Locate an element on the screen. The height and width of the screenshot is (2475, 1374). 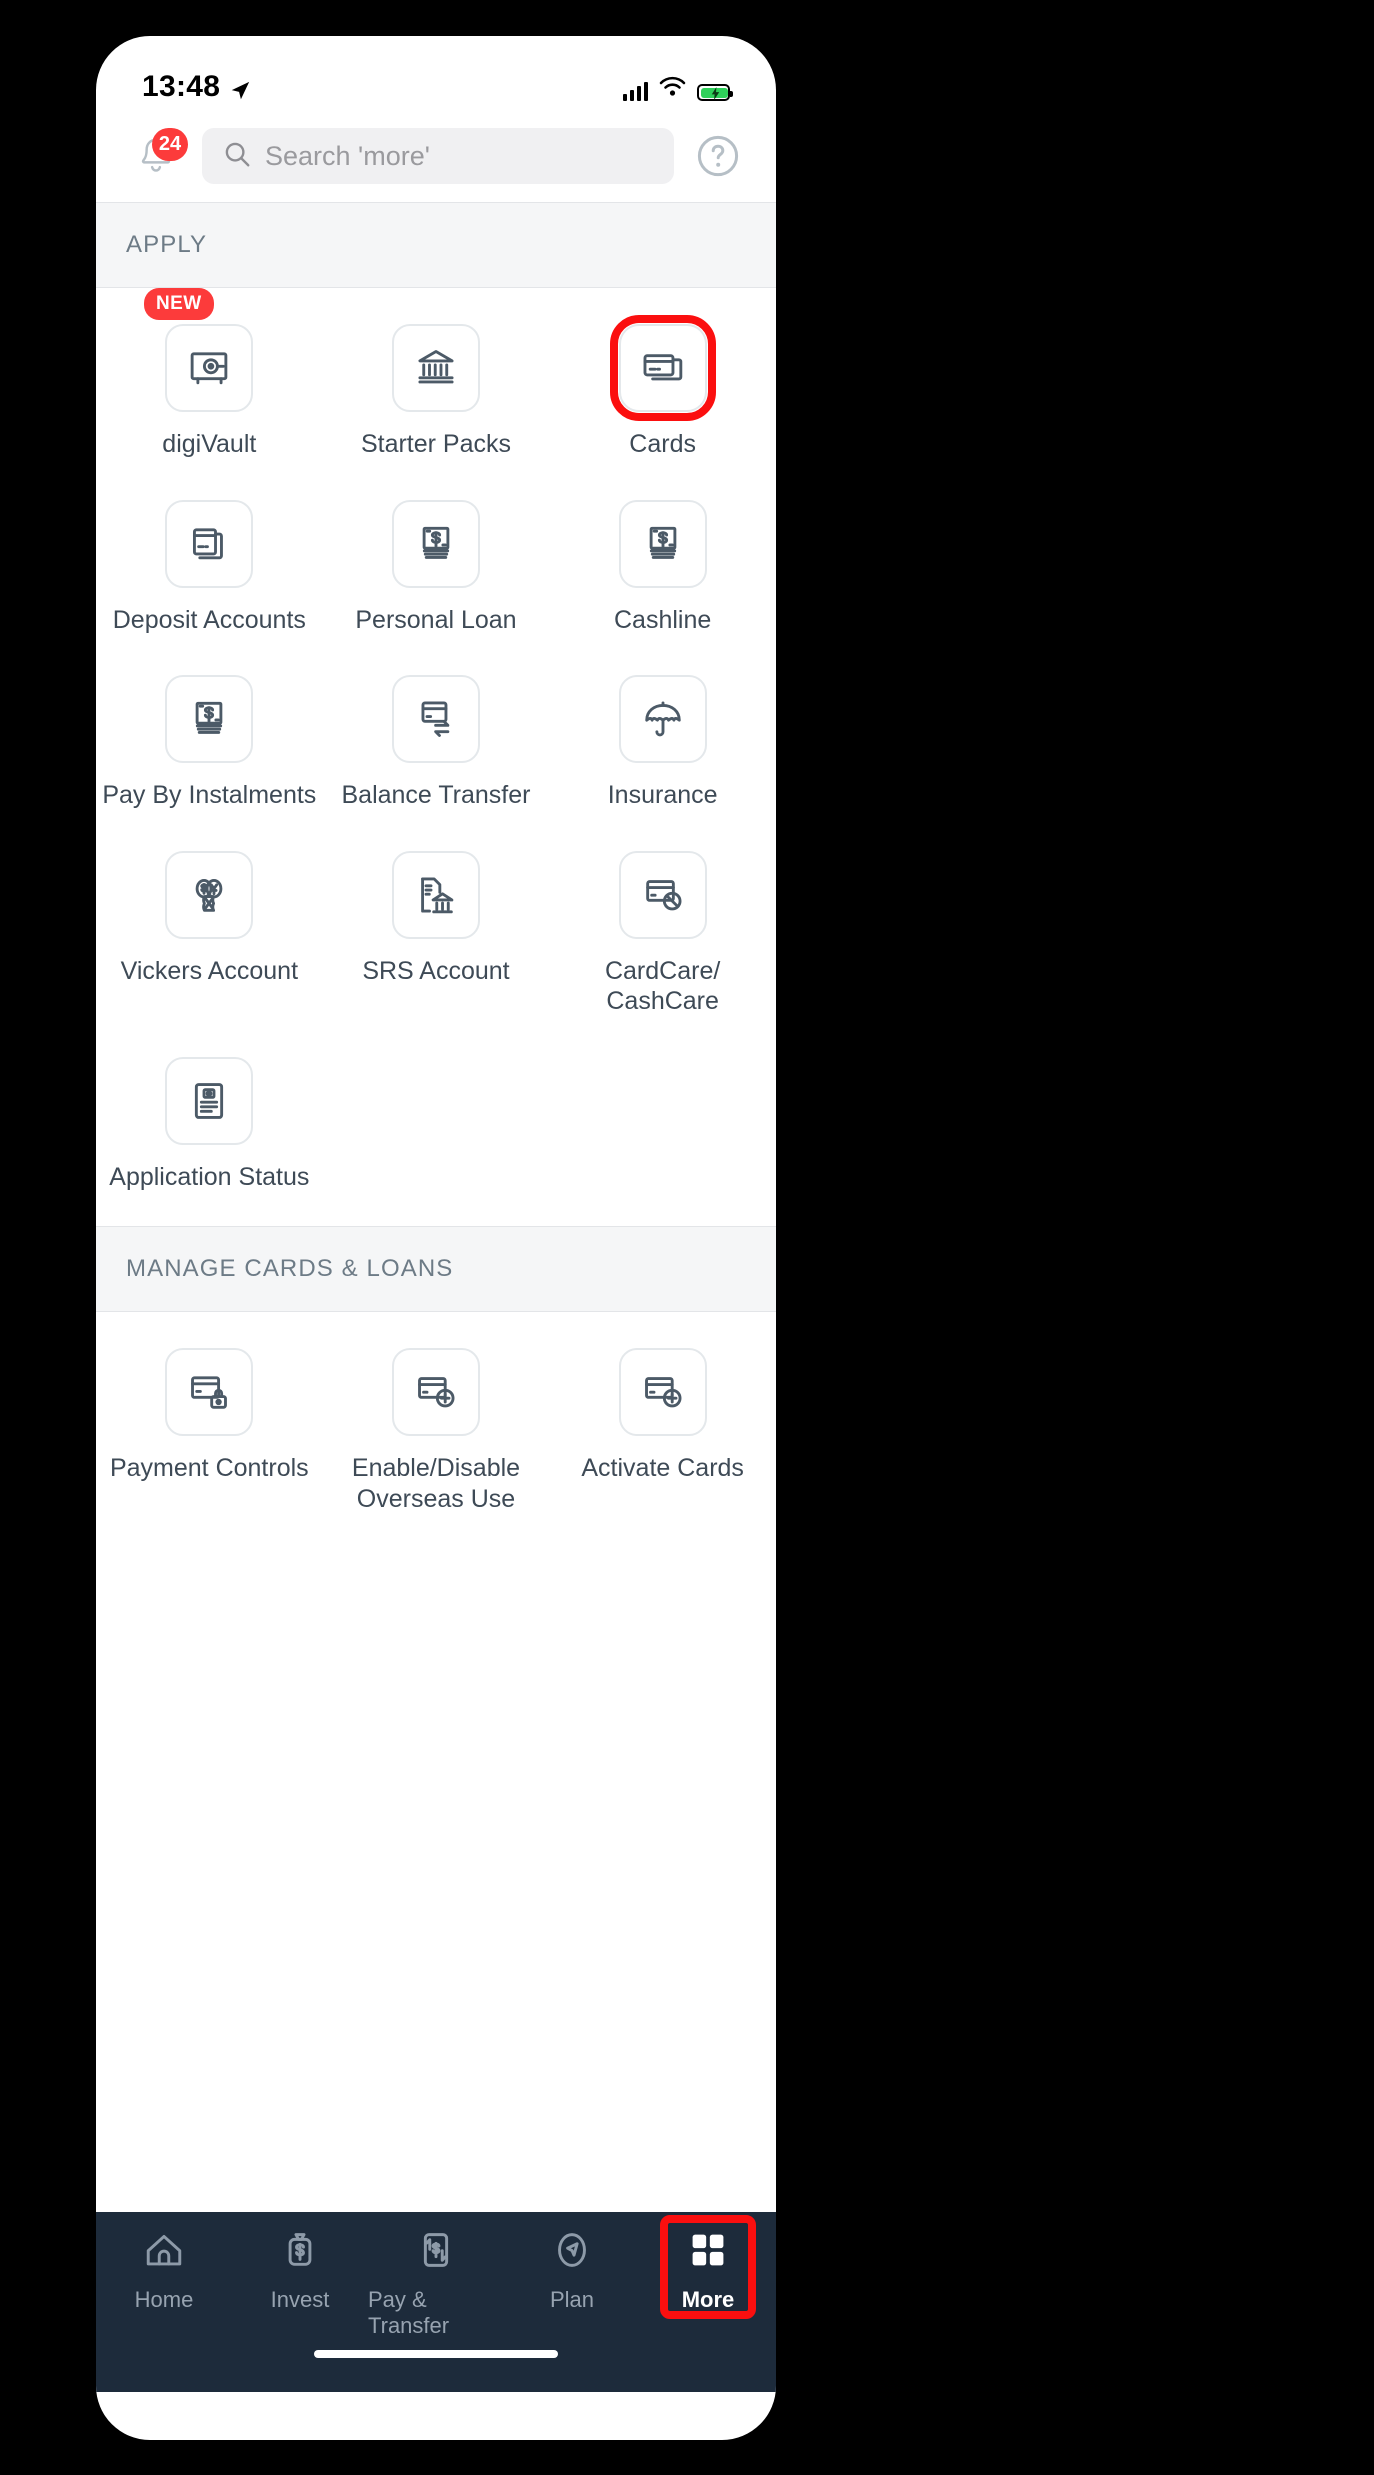
bank-building-icon is located at coordinates (436, 368).